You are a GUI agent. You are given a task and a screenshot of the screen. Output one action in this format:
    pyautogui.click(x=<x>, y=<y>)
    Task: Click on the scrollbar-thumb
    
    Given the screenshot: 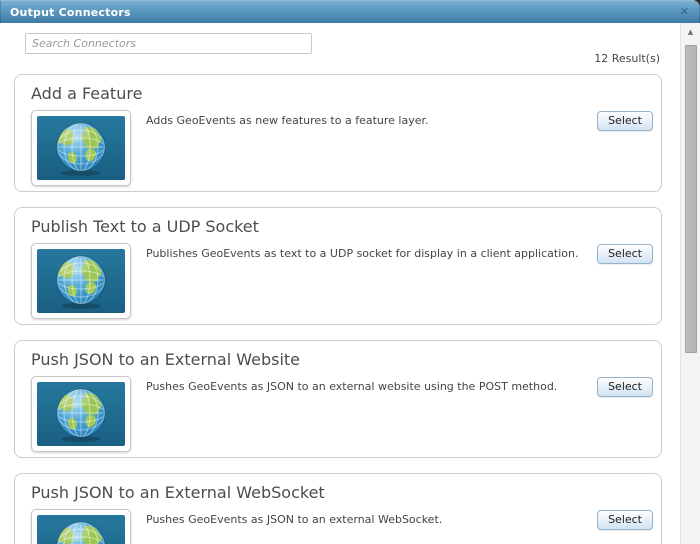 What is the action you would take?
    pyautogui.click(x=691, y=199)
    